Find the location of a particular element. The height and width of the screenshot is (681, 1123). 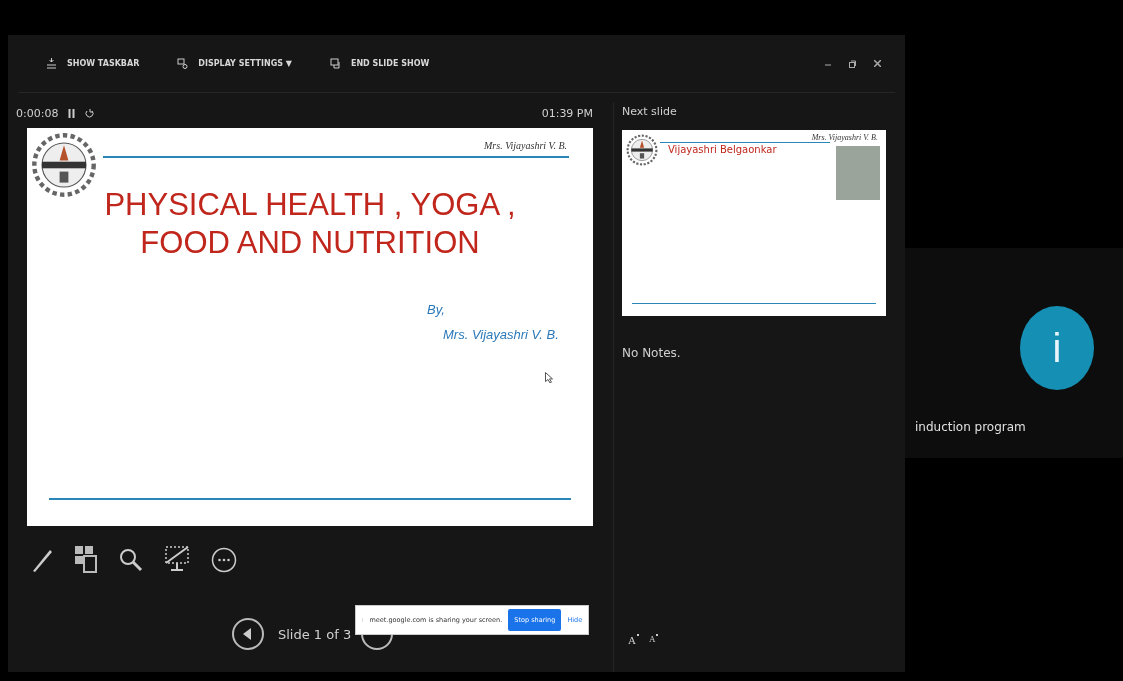

next-slide-heading: Vijayashri Belgaonkar is located at coordinates (722, 149).